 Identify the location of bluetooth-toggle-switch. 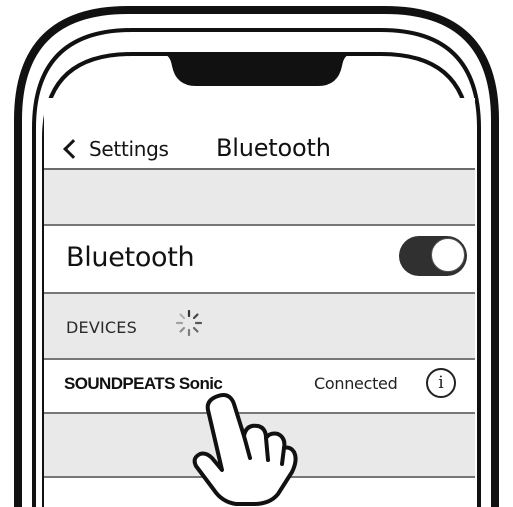
(433, 256).